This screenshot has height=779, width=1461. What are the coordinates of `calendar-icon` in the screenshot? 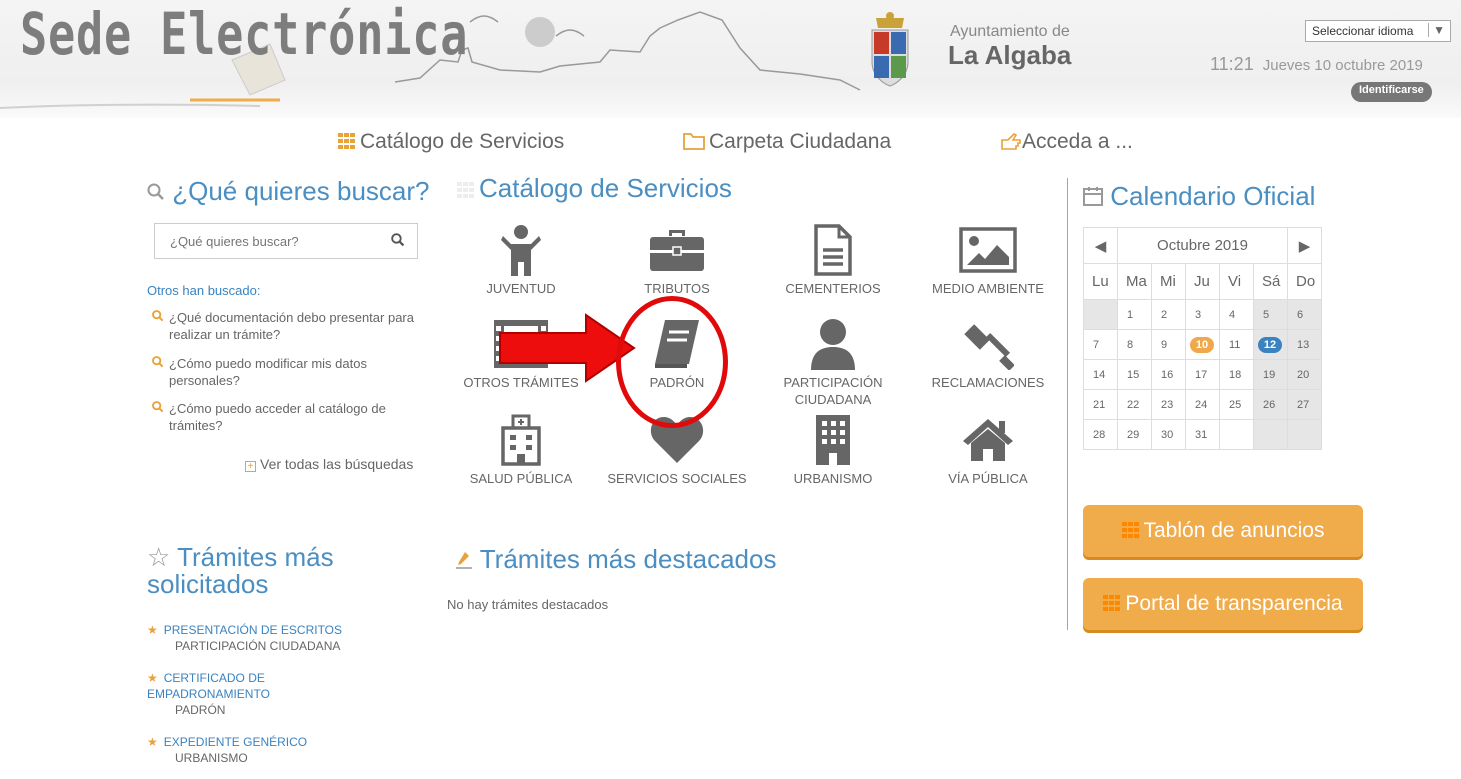 It's located at (1093, 196).